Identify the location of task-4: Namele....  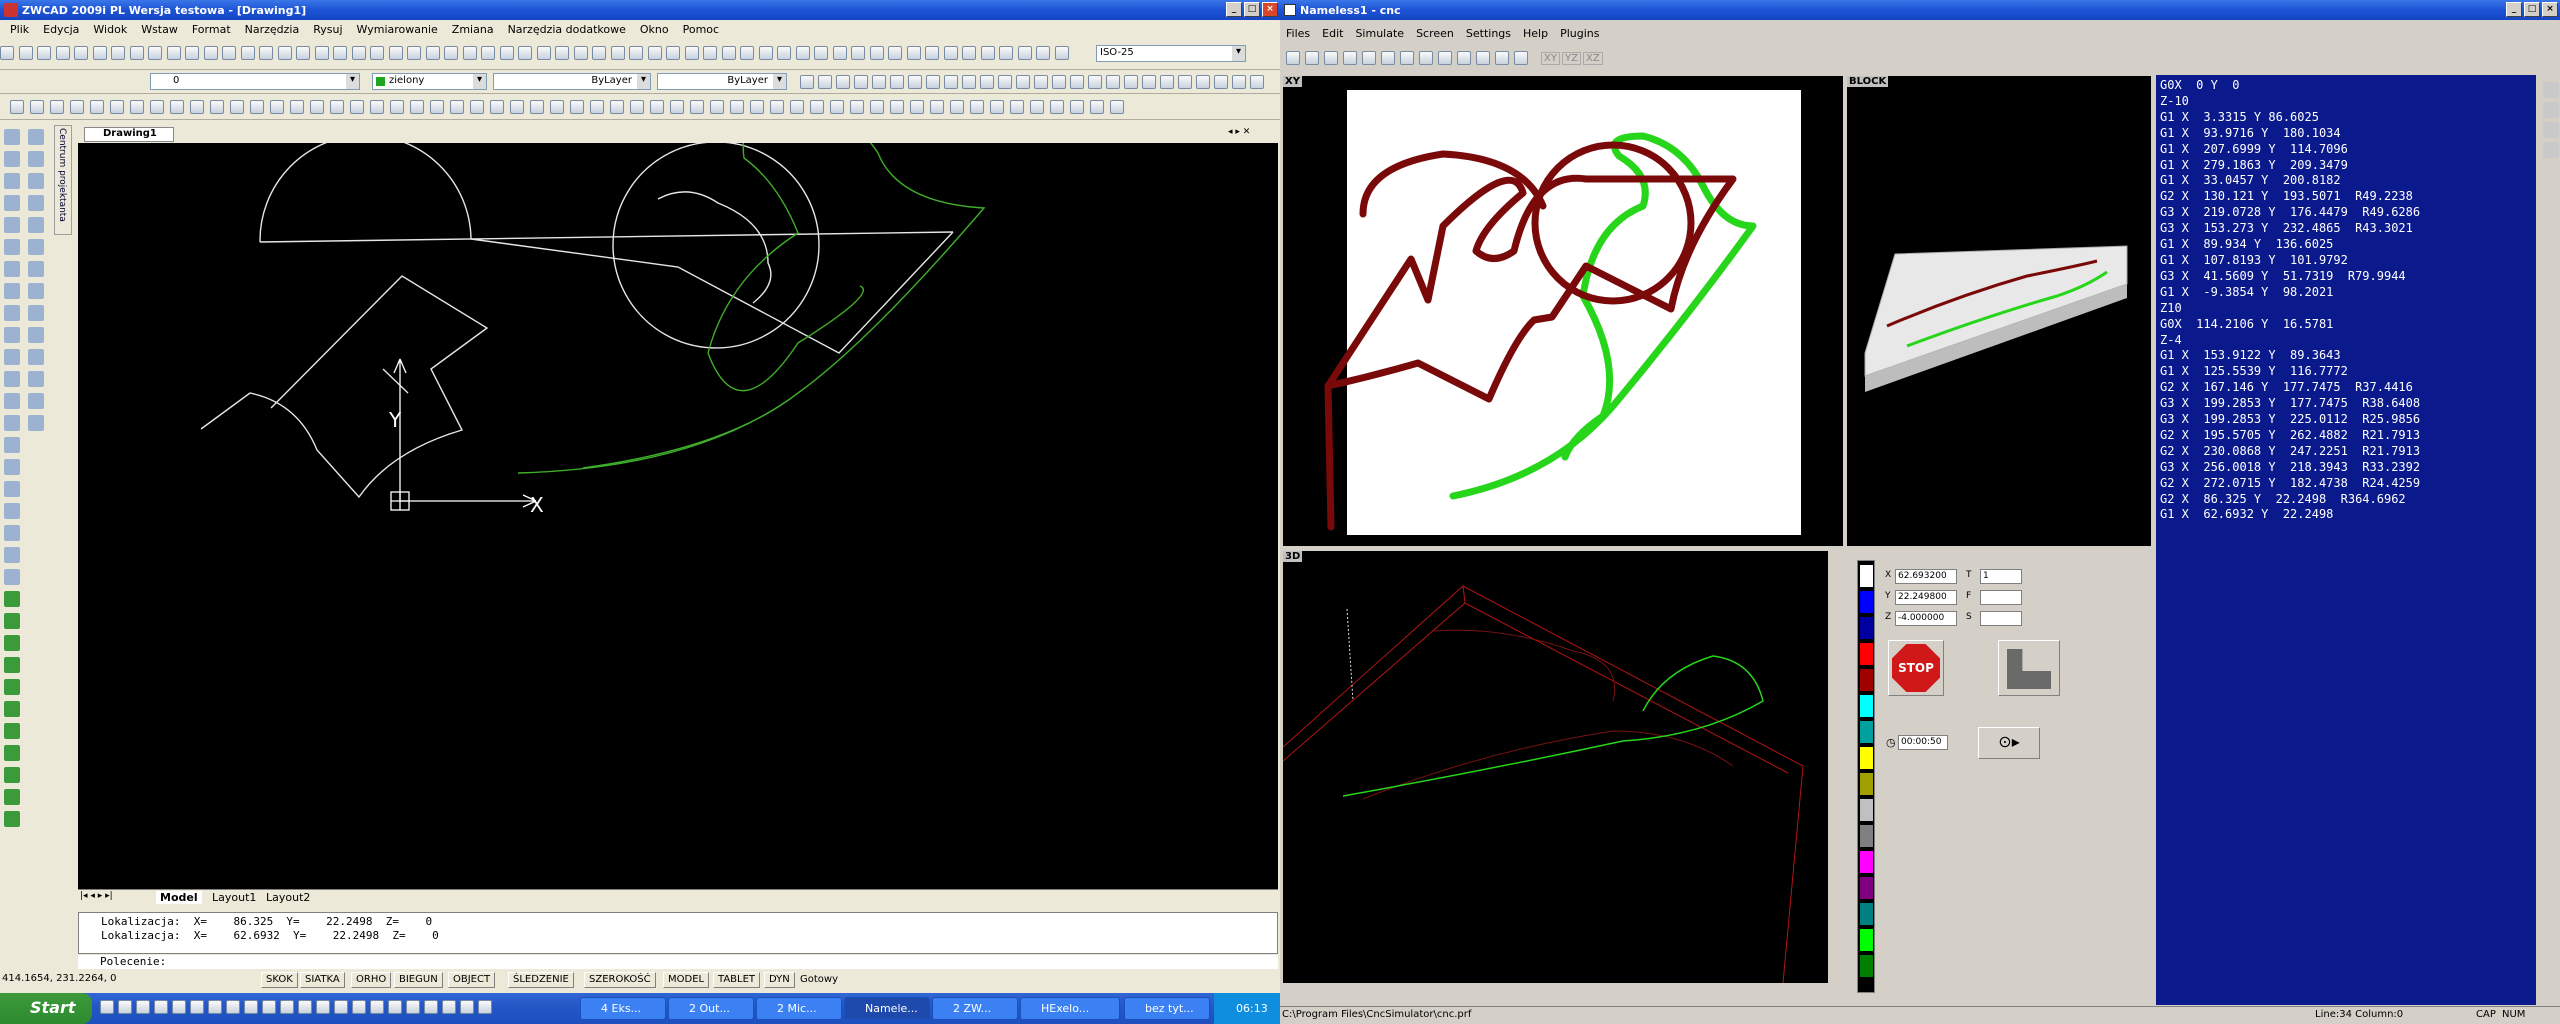
(887, 1008).